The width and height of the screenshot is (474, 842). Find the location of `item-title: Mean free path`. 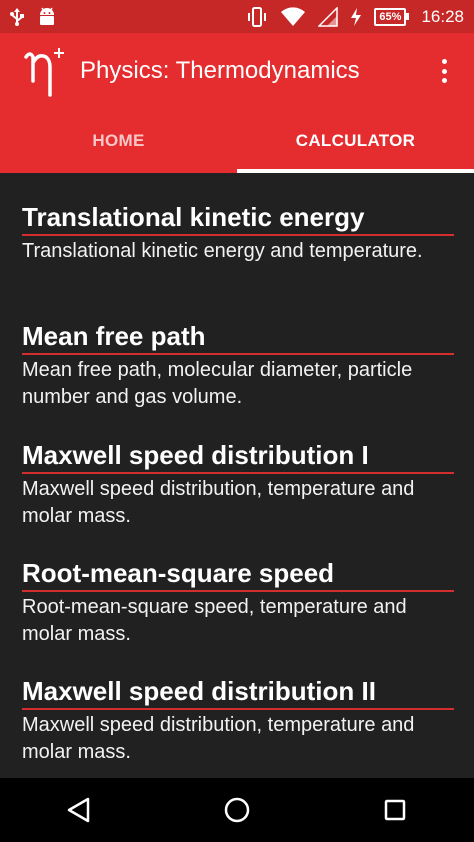

item-title: Mean free path is located at coordinates (238, 338).